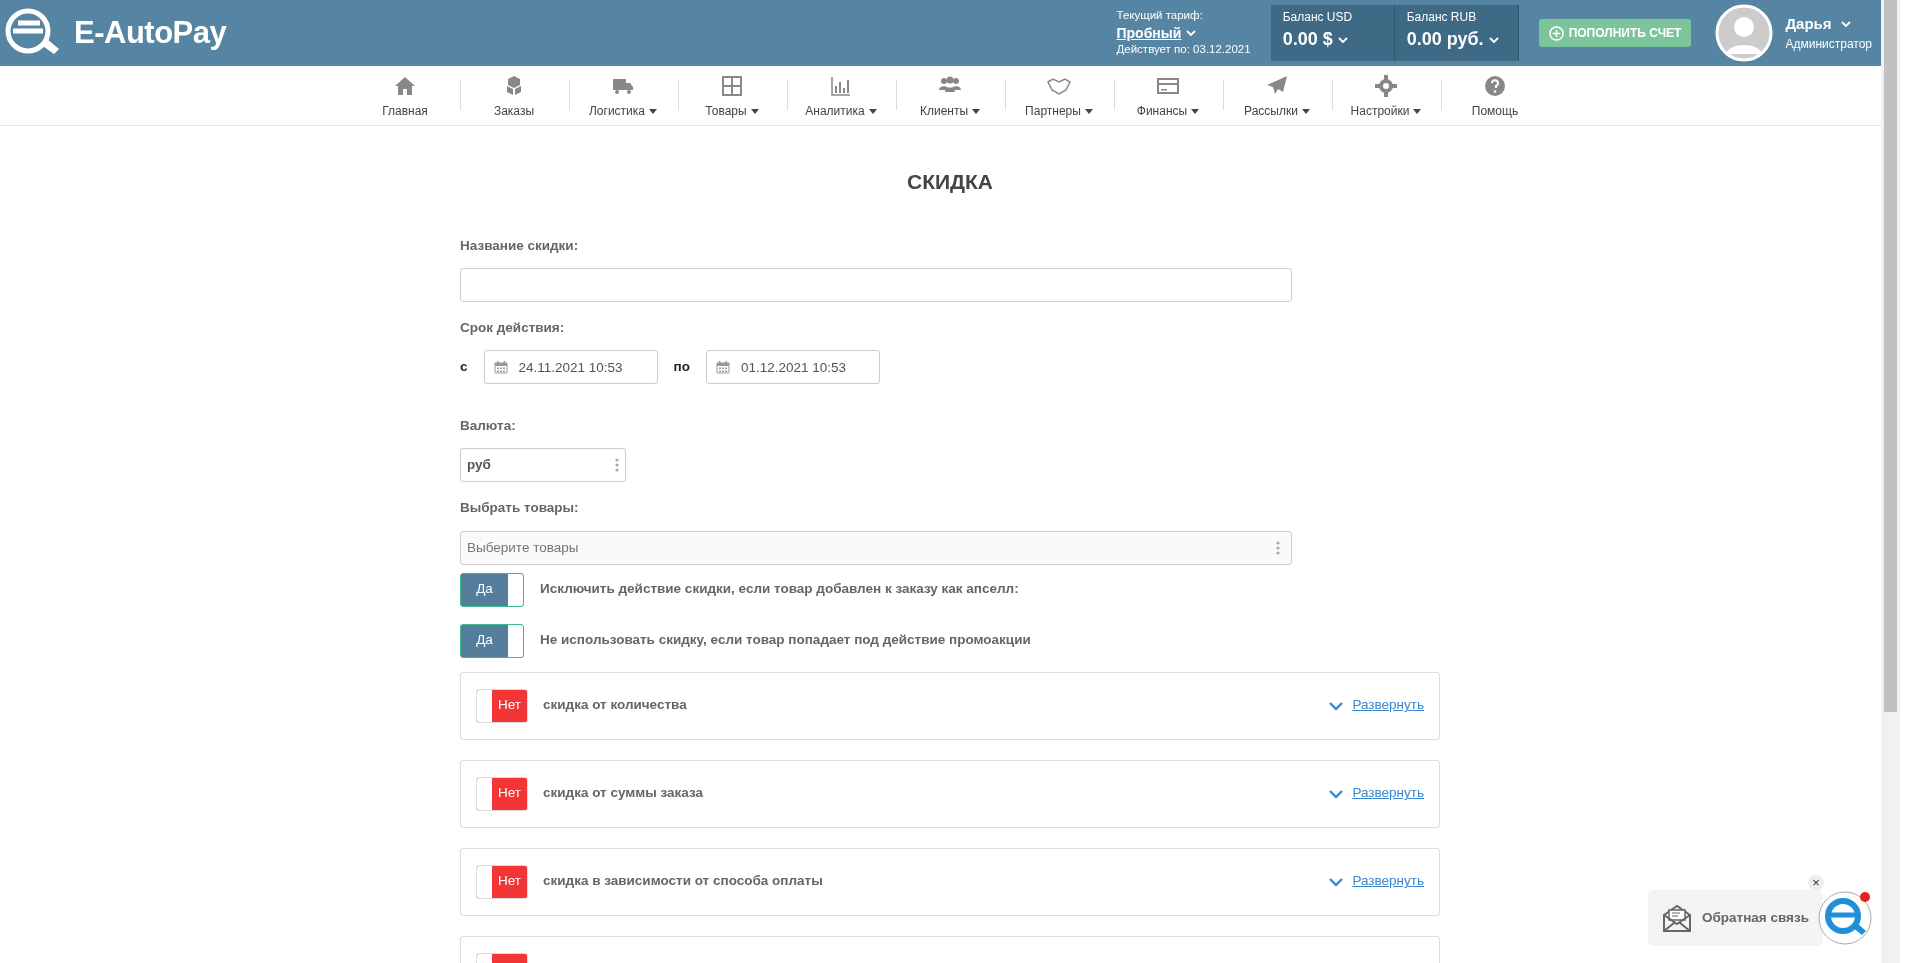 The image size is (1919, 963). What do you see at coordinates (1183, 50) in the screenshot?
I see `tariff-valid-text: Действует по: 03.12.2021` at bounding box center [1183, 50].